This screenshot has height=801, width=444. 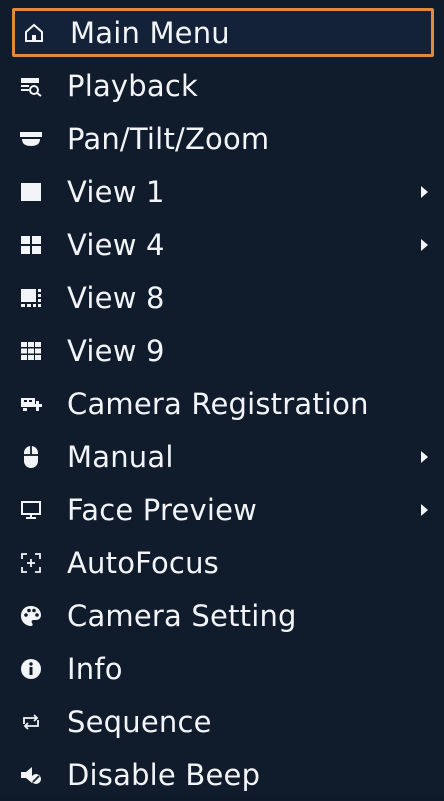 What do you see at coordinates (223, 85) in the screenshot?
I see `menu-item-playback: Playback` at bounding box center [223, 85].